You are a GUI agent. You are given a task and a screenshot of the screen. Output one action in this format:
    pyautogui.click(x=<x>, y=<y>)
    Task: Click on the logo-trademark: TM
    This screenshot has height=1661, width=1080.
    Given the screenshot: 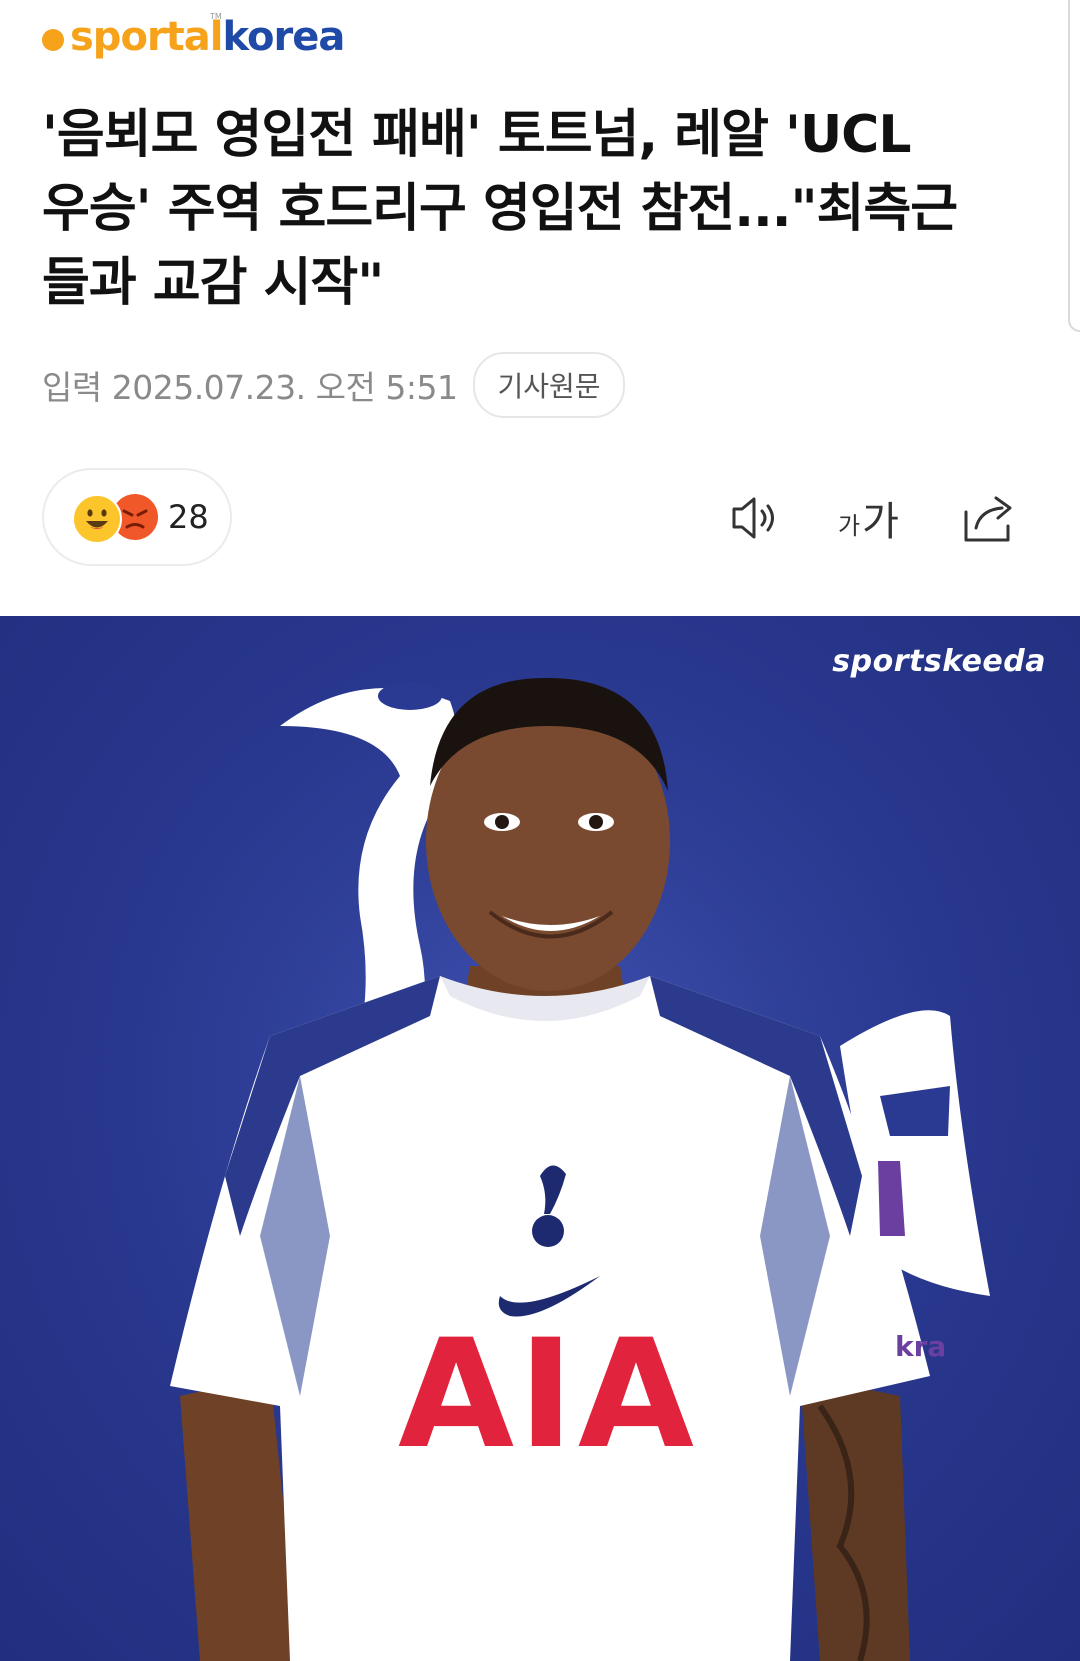 What is the action you would take?
    pyautogui.click(x=216, y=16)
    